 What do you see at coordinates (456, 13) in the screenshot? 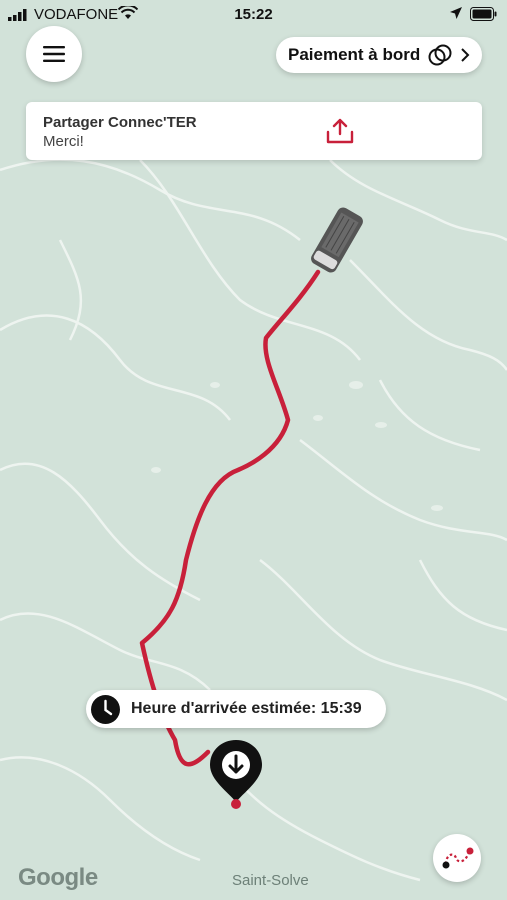
I see `location-arrow-icon` at bounding box center [456, 13].